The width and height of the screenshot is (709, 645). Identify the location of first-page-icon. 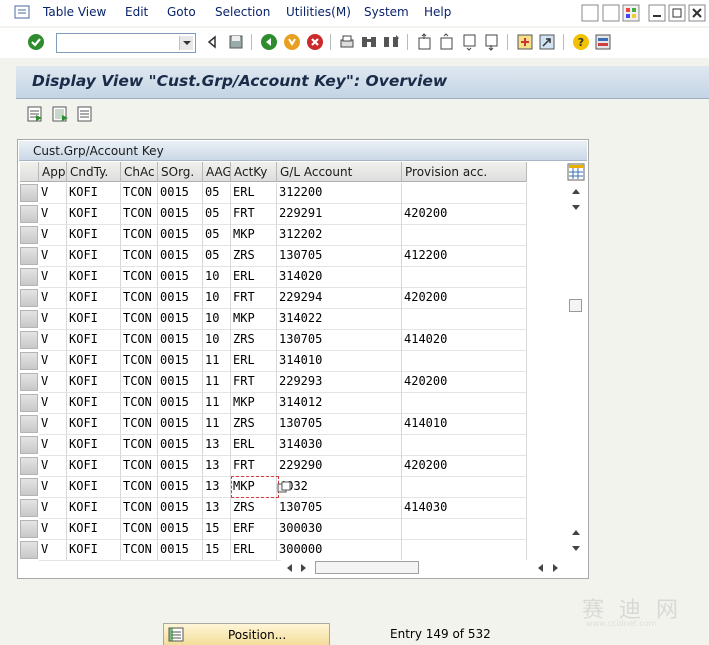
(425, 42).